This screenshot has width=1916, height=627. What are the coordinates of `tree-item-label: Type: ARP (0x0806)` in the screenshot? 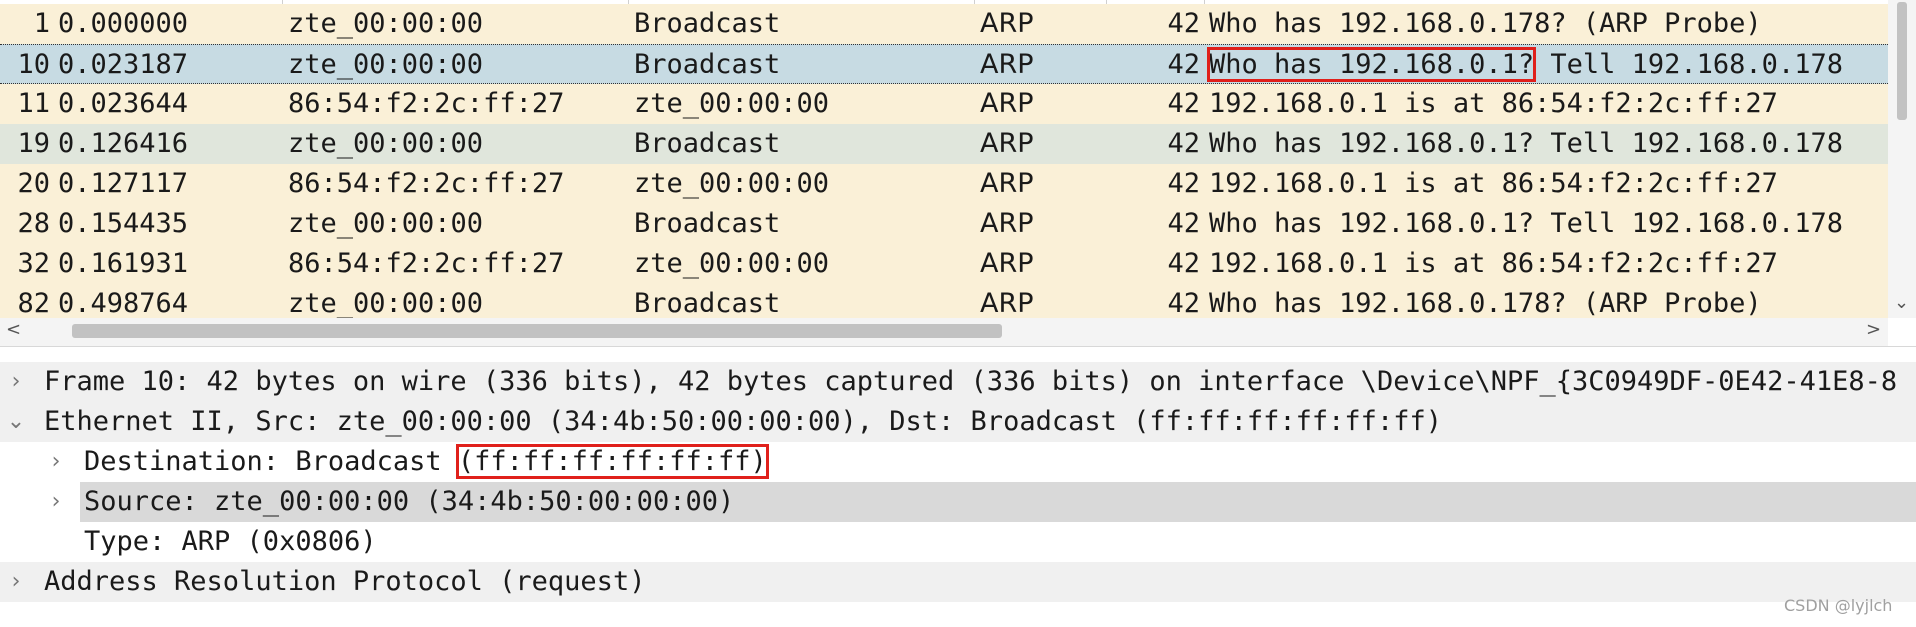 It's located at (230, 541).